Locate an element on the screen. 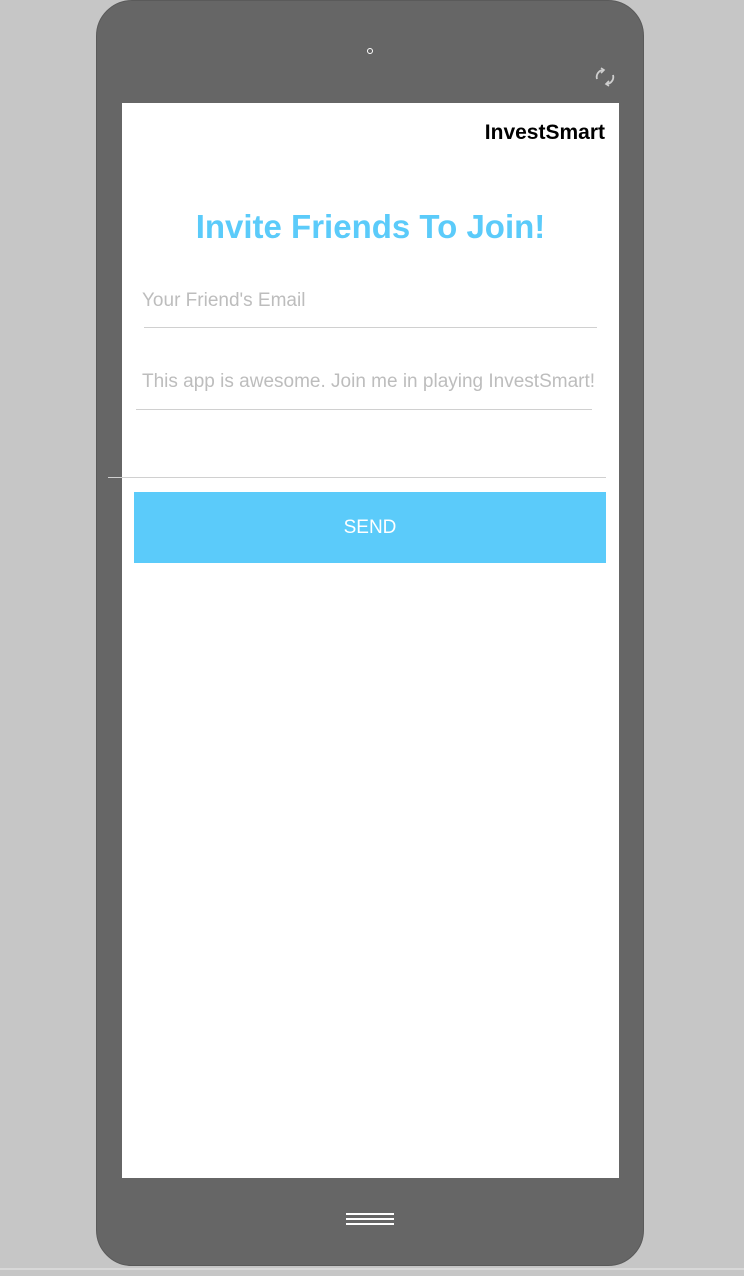  email-underline is located at coordinates (370, 327).